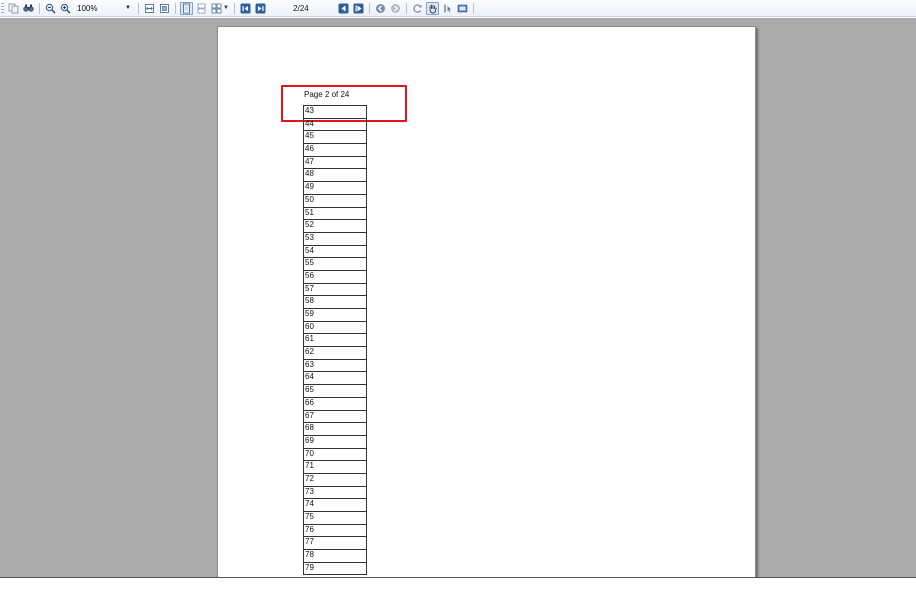 The image size is (916, 592). I want to click on table-cell: 52, so click(335, 226).